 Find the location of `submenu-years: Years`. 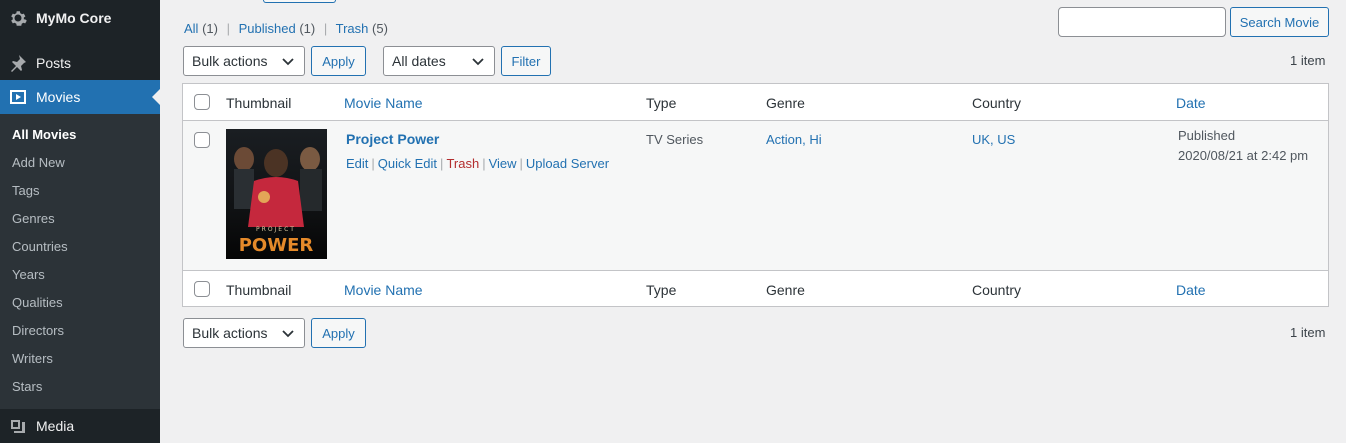

submenu-years: Years is located at coordinates (80, 275).